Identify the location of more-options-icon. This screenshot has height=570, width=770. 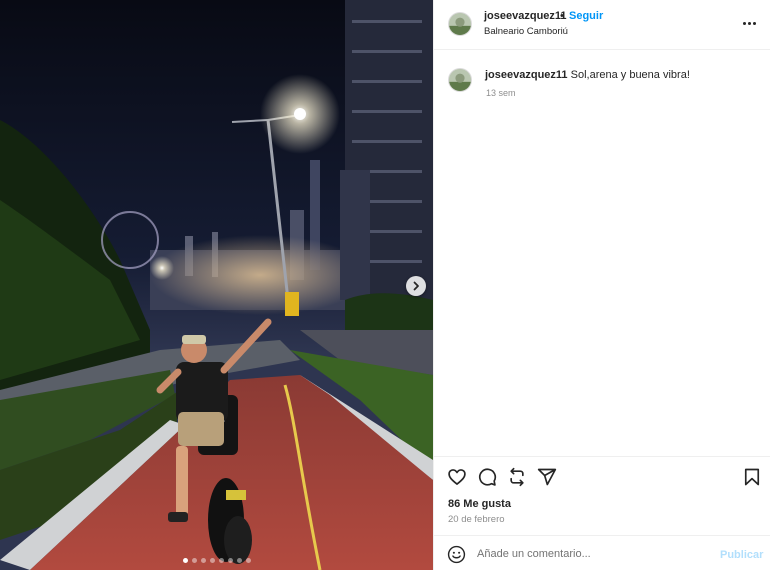
(749, 23).